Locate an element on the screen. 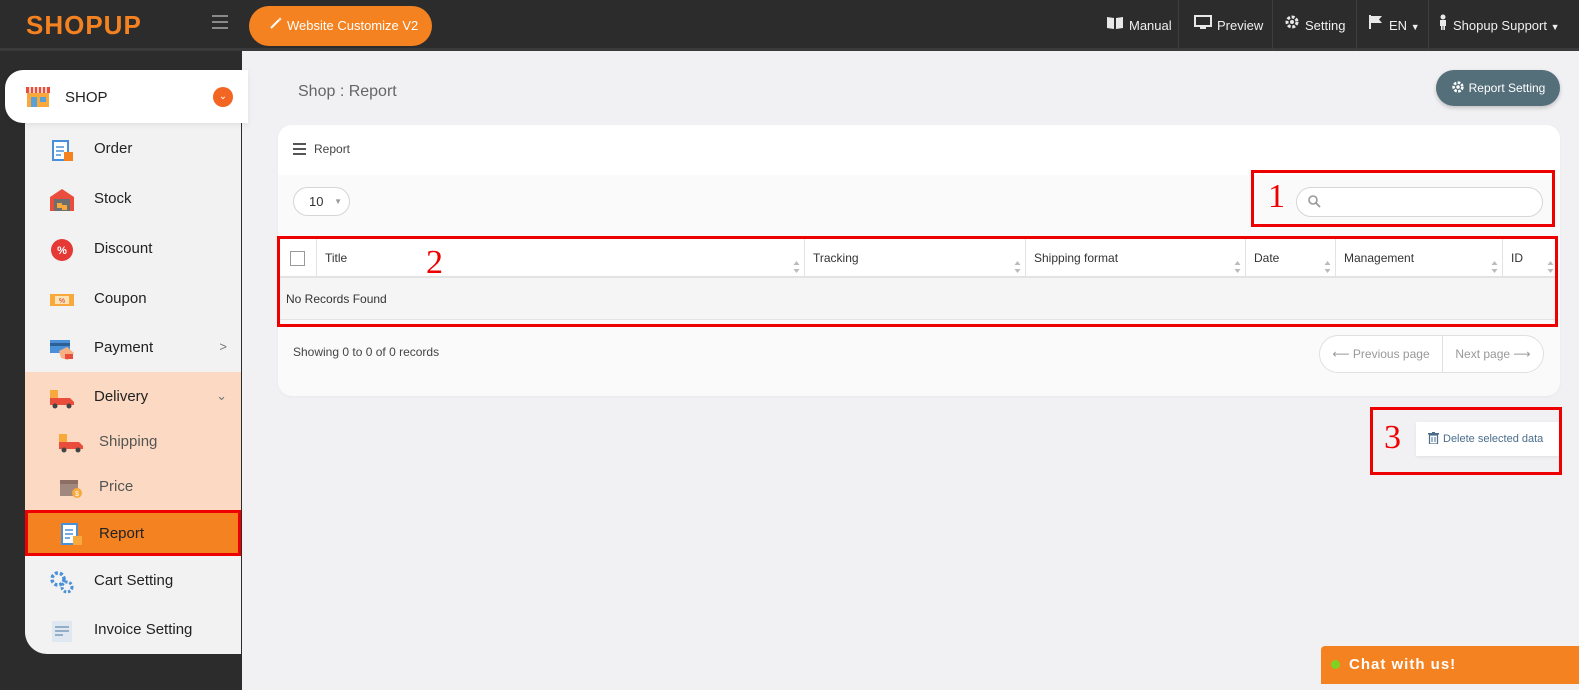 The image size is (1579, 690). page-length-select: 10 ▼ is located at coordinates (321, 201).